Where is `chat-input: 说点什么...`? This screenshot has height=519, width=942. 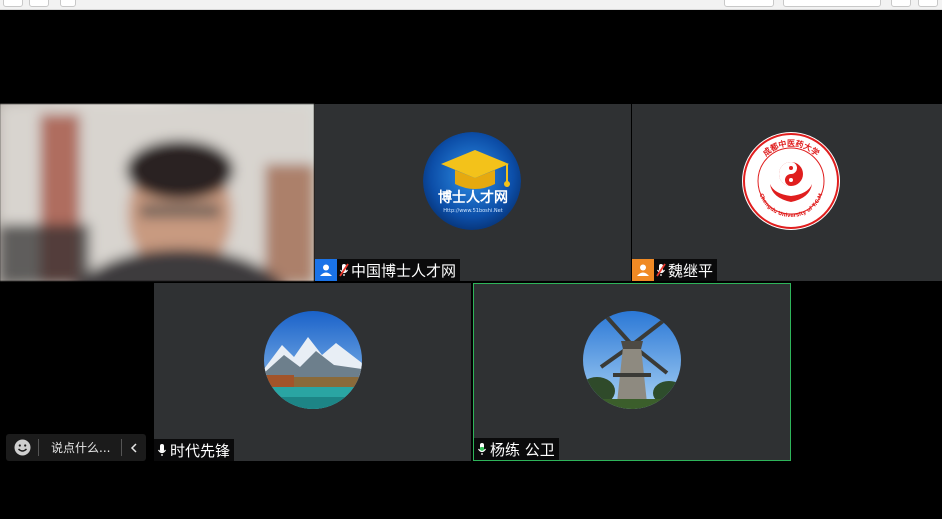 chat-input: 说点什么... is located at coordinates (80, 447).